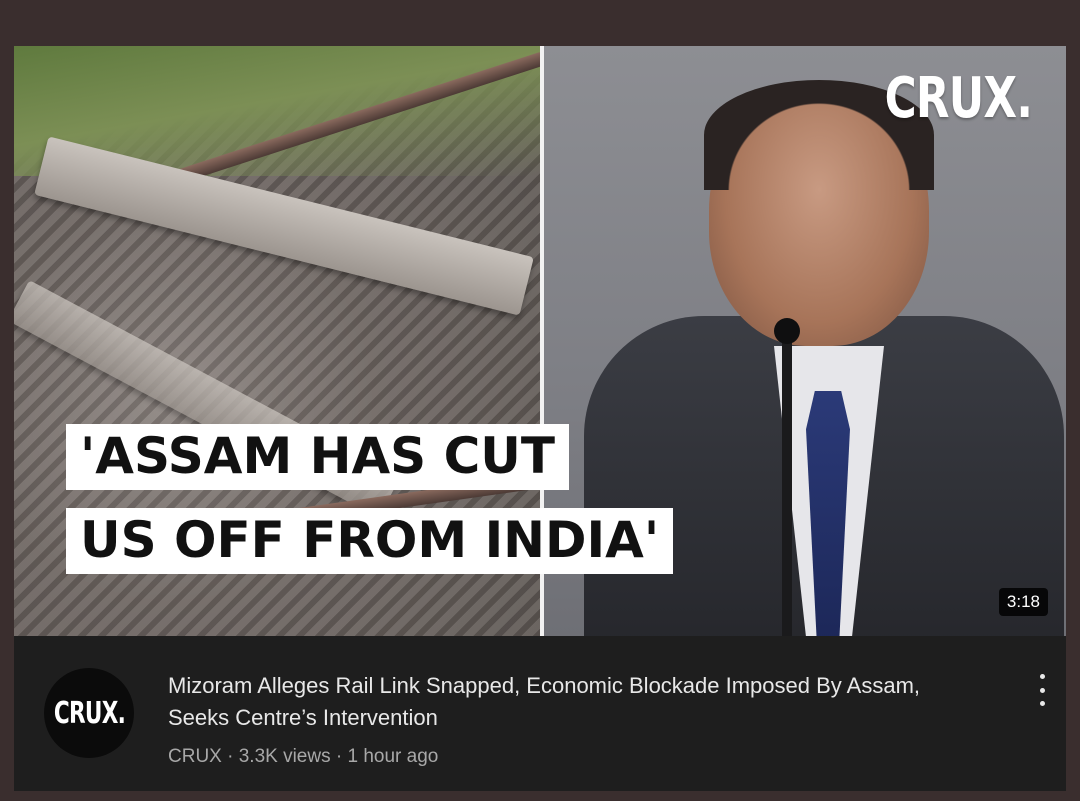 This screenshot has height=801, width=1080. What do you see at coordinates (370, 499) in the screenshot?
I see `thumbnail-headline: 'ASSAM HAS CUT US OFF FROM INDIA'` at bounding box center [370, 499].